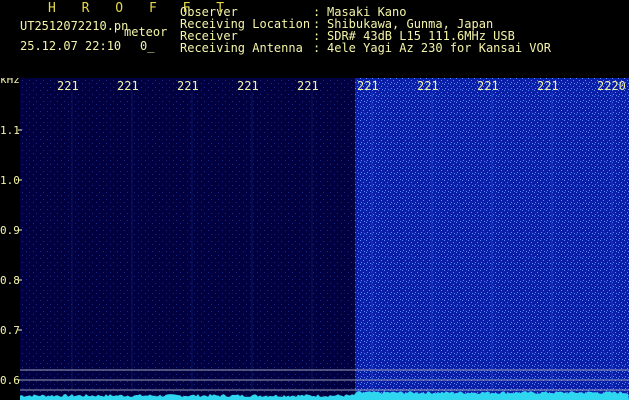 This screenshot has width=629, height=400. Describe the element at coordinates (74, 26) in the screenshot. I see `file-name: UT2512072210.pn` at that location.